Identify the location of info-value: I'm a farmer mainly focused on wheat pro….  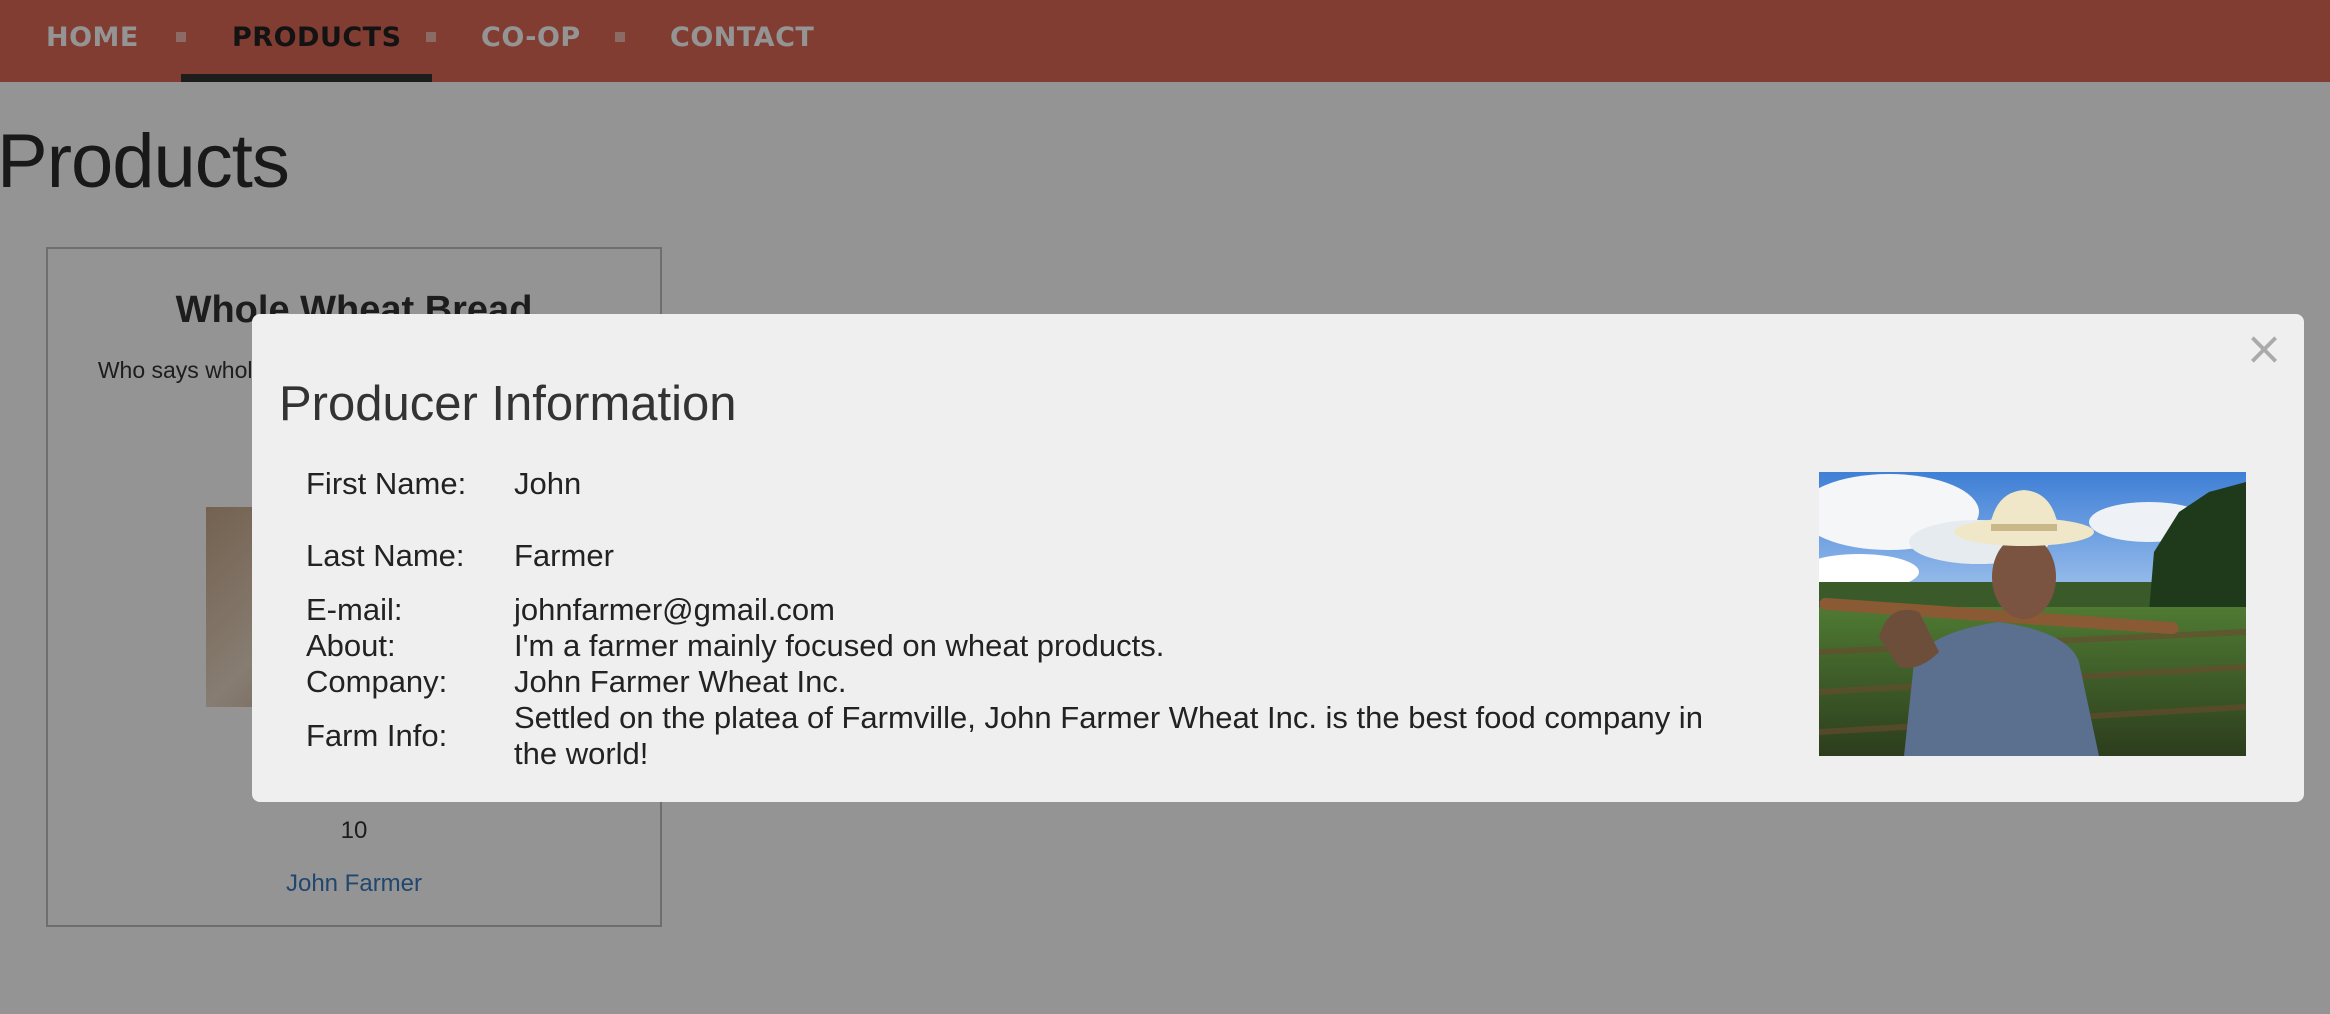
(839, 645).